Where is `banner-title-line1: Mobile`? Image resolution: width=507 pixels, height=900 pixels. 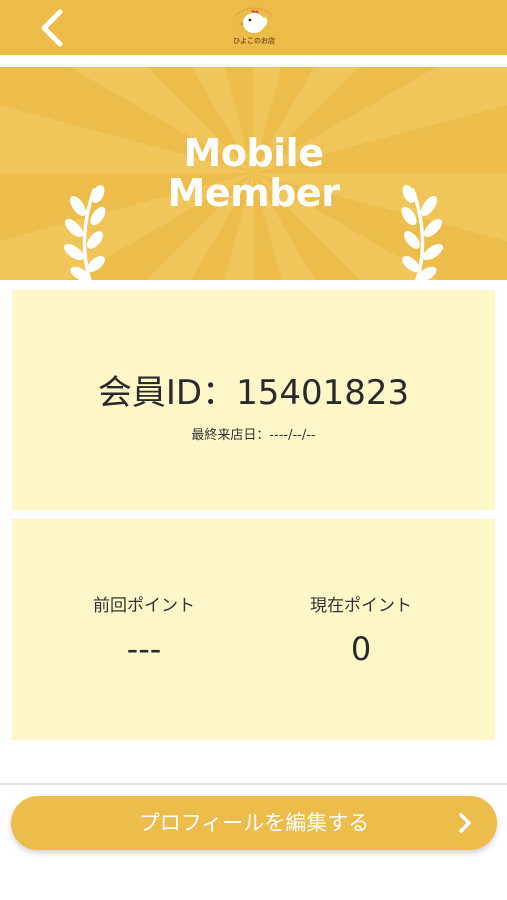 banner-title-line1: Mobile is located at coordinates (253, 153).